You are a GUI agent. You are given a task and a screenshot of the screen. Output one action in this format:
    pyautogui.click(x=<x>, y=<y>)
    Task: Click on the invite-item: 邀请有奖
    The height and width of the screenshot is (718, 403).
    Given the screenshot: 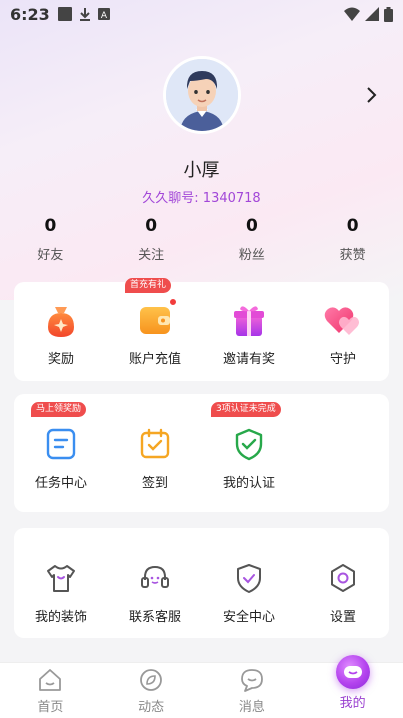 What is the action you would take?
    pyautogui.click(x=249, y=333)
    